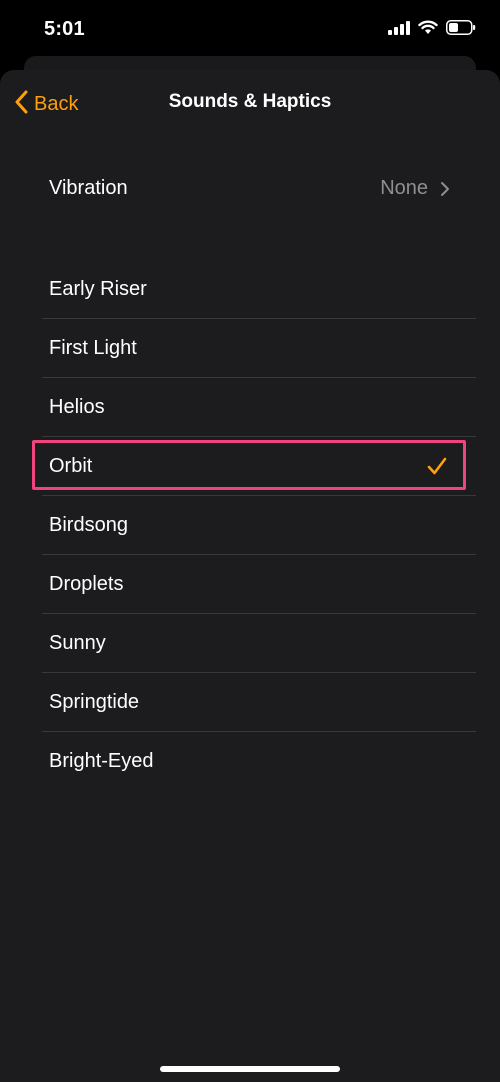  Describe the element at coordinates (250, 466) in the screenshot. I see `tone-row-orbit: Orbit` at that location.